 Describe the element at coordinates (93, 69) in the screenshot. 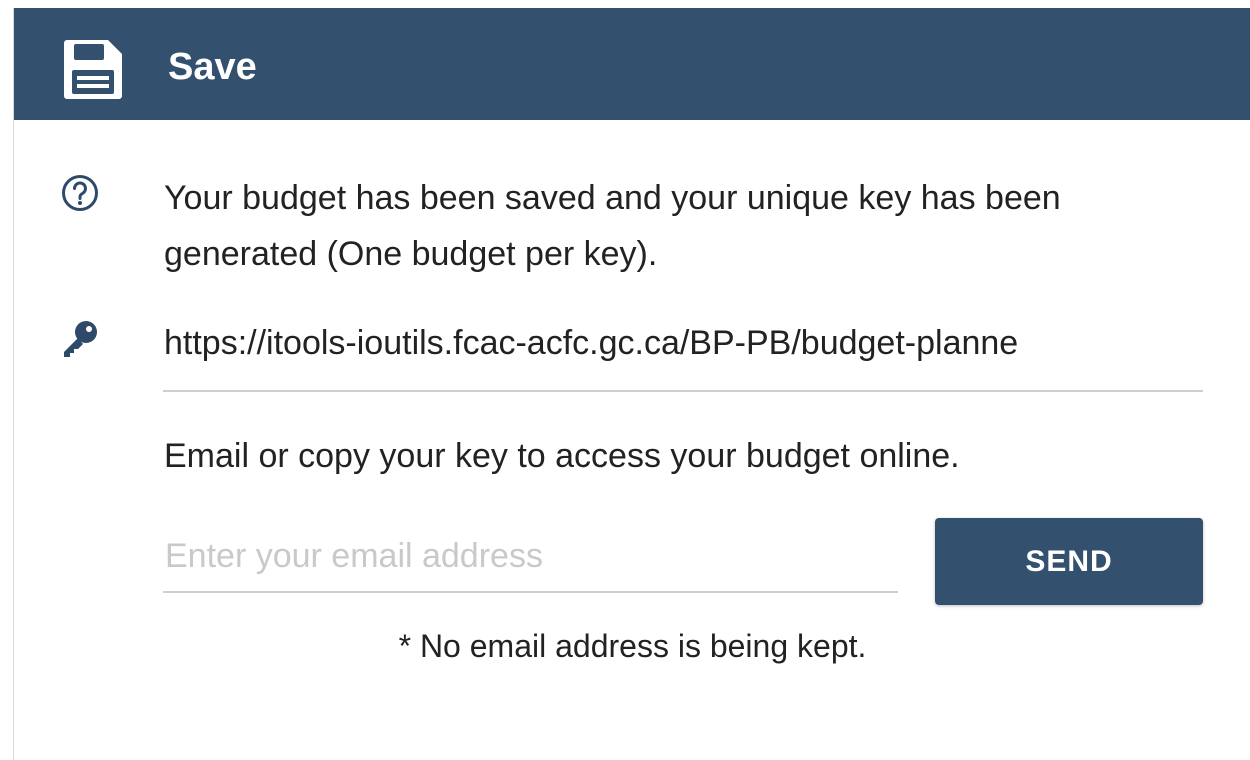

I see `floppy-disk-icon` at that location.